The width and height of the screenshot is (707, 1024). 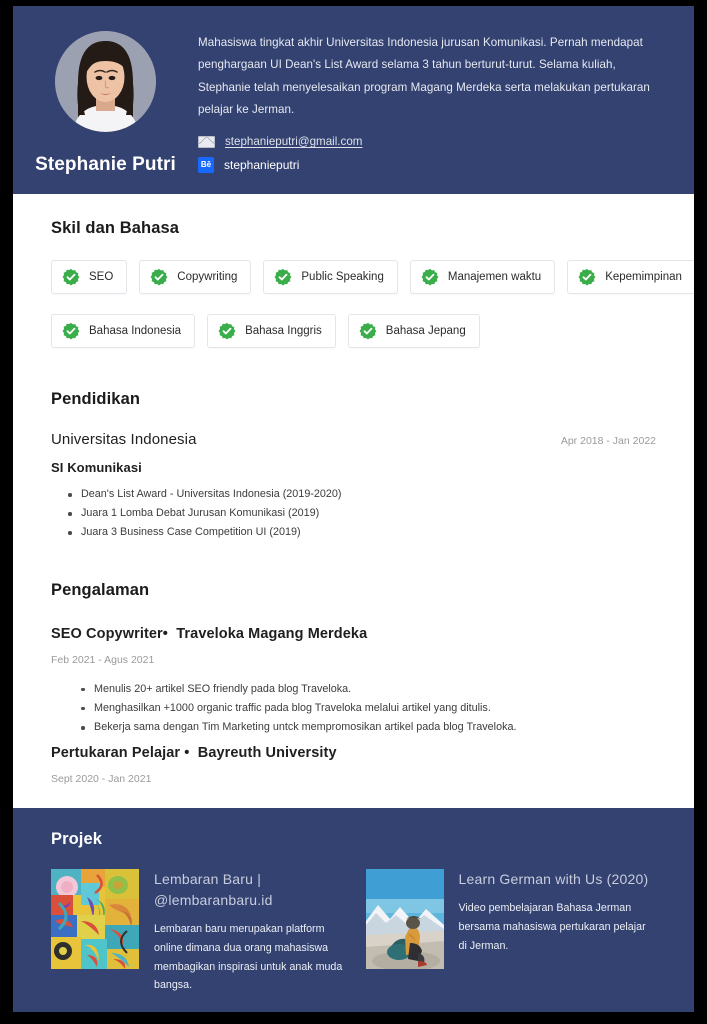 What do you see at coordinates (425, 331) in the screenshot?
I see `language-chip-label: Bahasa Jepang` at bounding box center [425, 331].